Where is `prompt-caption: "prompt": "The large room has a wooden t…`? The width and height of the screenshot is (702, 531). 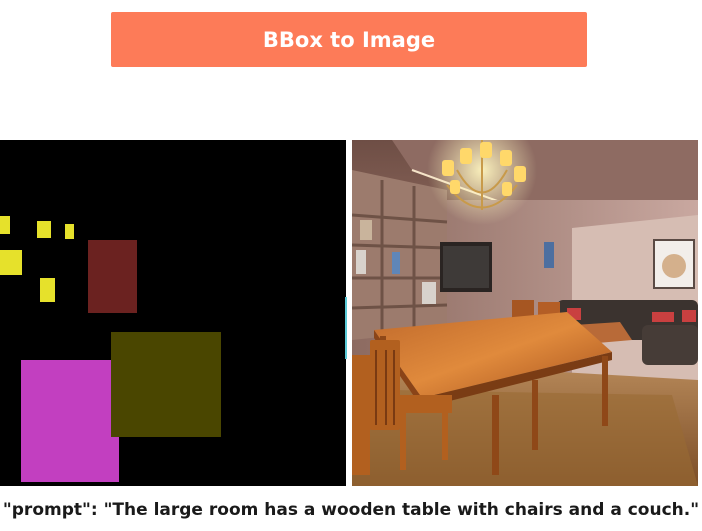
prompt-caption: "prompt": "The large room has a wooden t… is located at coordinates (351, 510).